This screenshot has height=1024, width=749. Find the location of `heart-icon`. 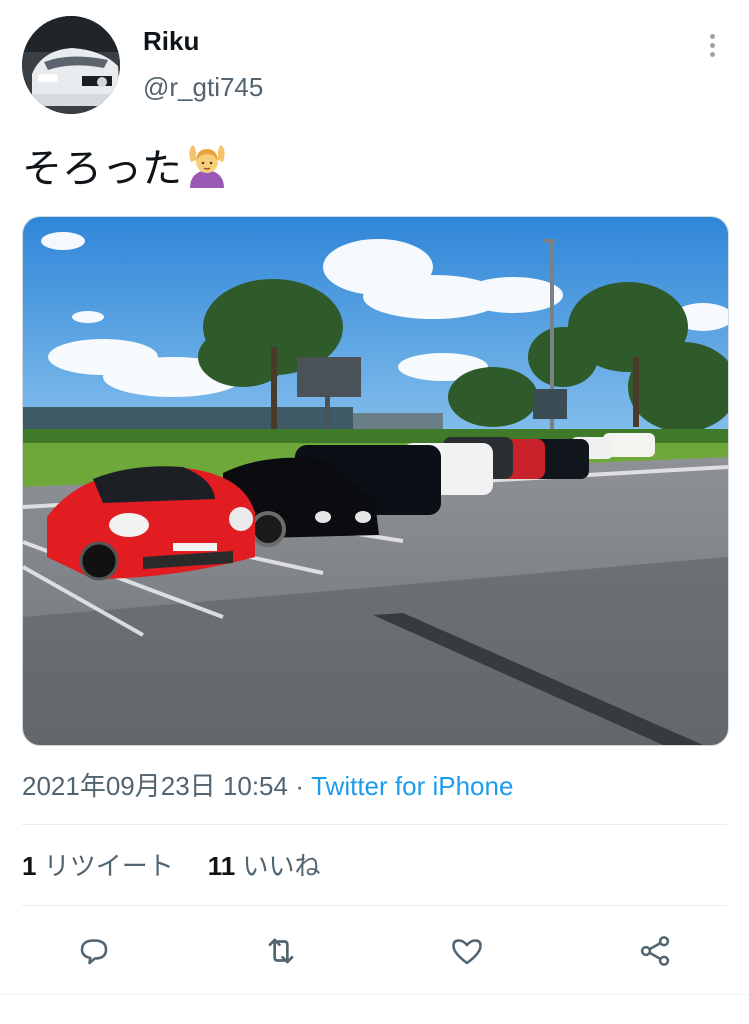

heart-icon is located at coordinates (467, 952).